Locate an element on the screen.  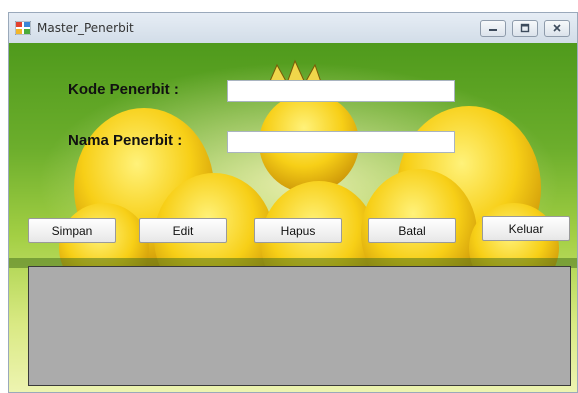
close-button is located at coordinates (557, 28).